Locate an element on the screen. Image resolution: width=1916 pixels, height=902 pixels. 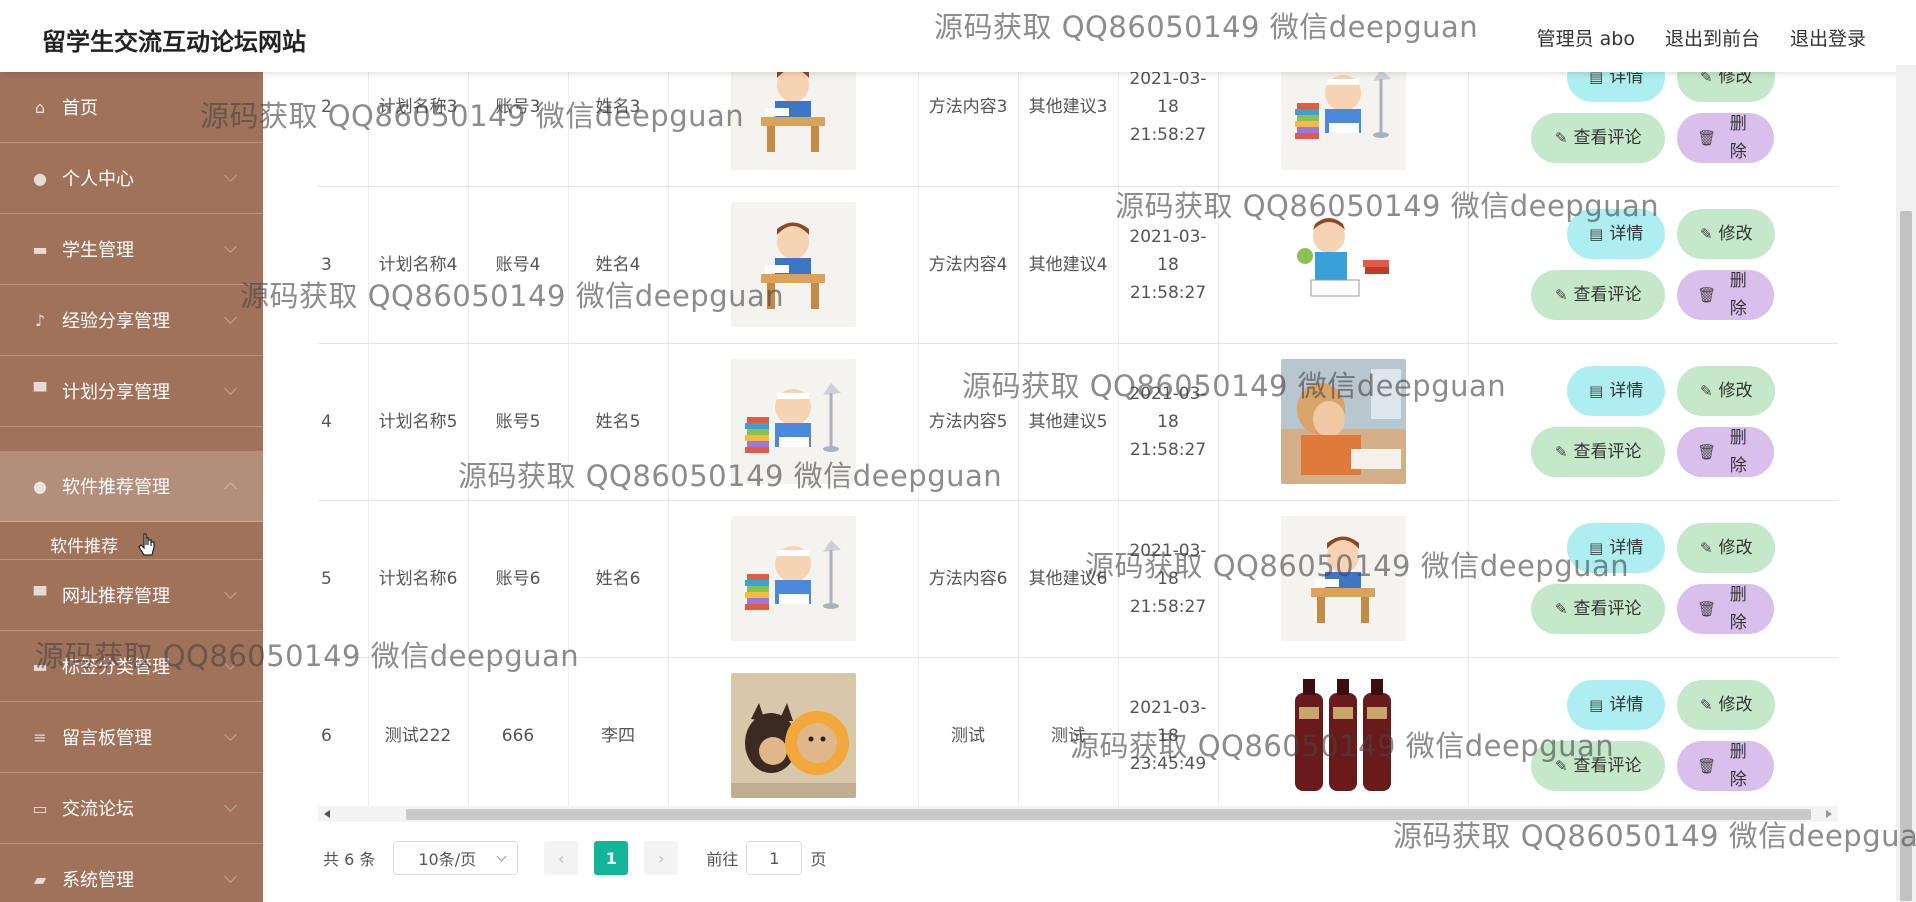
scrollbar-thumb is located at coordinates (1108, 814).